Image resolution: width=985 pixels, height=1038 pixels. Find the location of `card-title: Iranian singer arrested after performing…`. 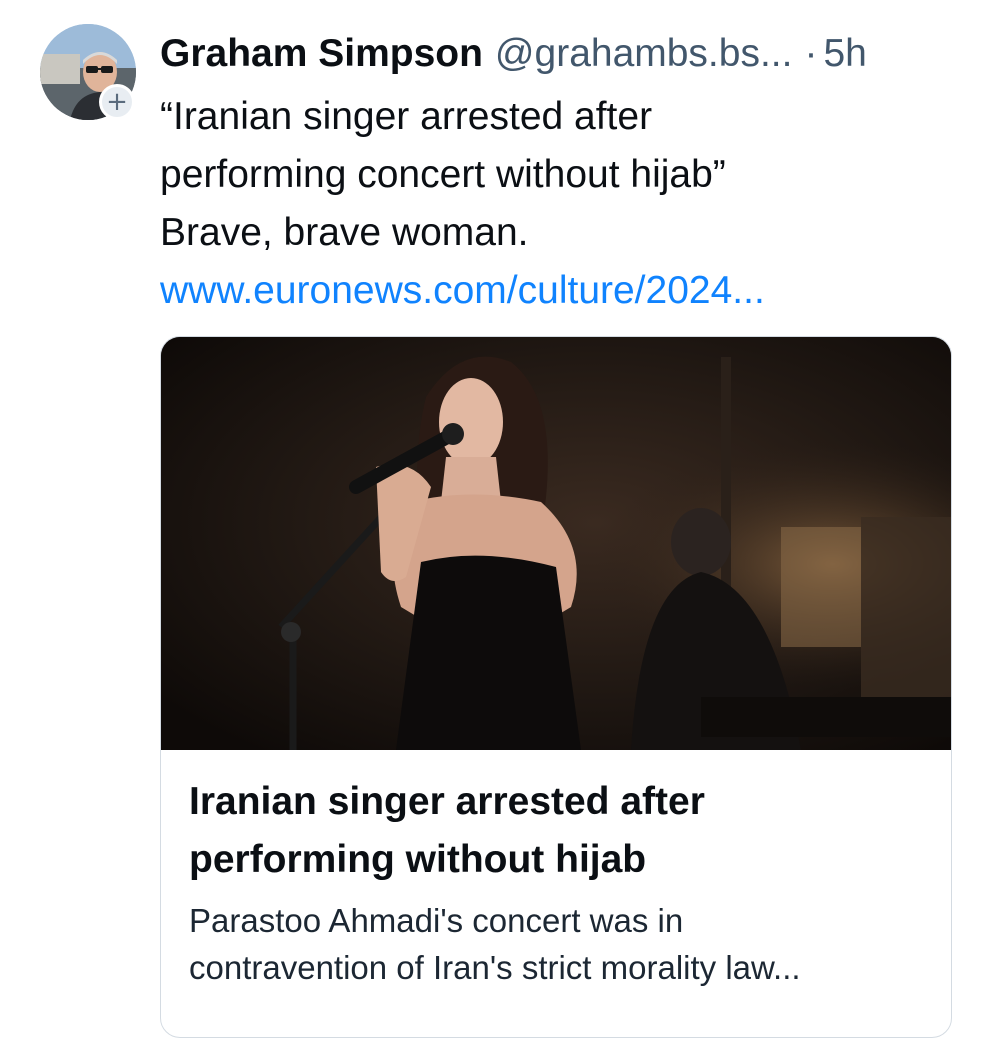

card-title: Iranian singer arrested after performing… is located at coordinates (559, 831).